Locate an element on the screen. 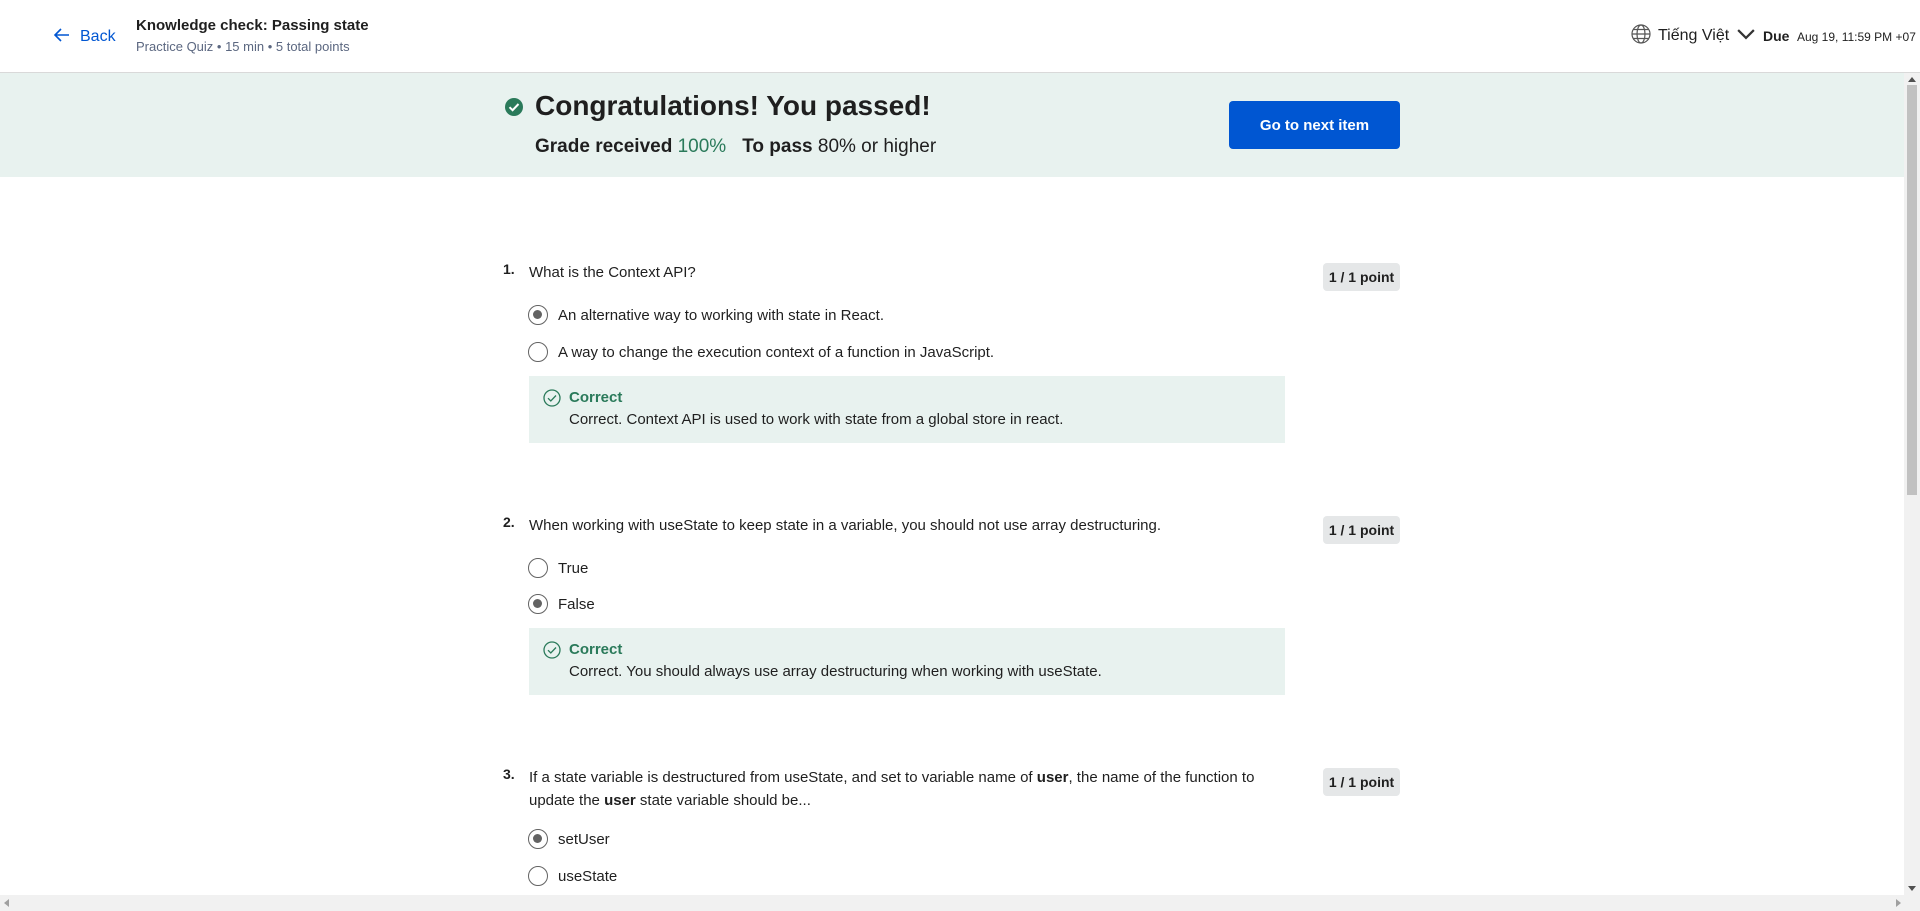 This screenshot has width=1920, height=911. chevron-down-icon is located at coordinates (1746, 36).